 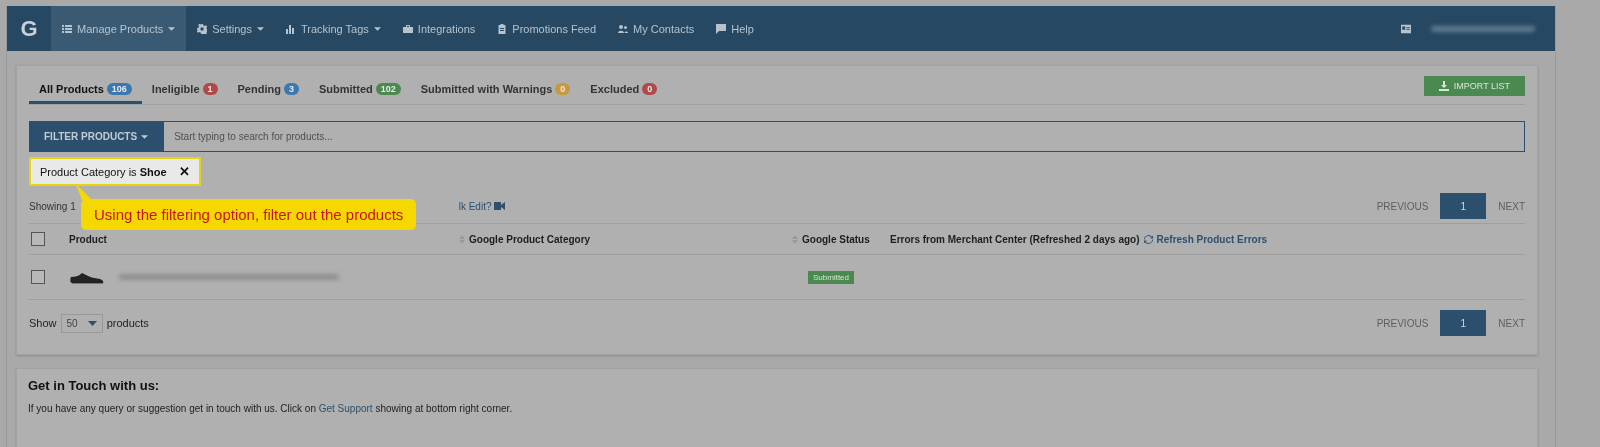 What do you see at coordinates (1015, 239) in the screenshot?
I see `column-header: Errors from Merchant Center (Refreshed 2 days ago)` at bounding box center [1015, 239].